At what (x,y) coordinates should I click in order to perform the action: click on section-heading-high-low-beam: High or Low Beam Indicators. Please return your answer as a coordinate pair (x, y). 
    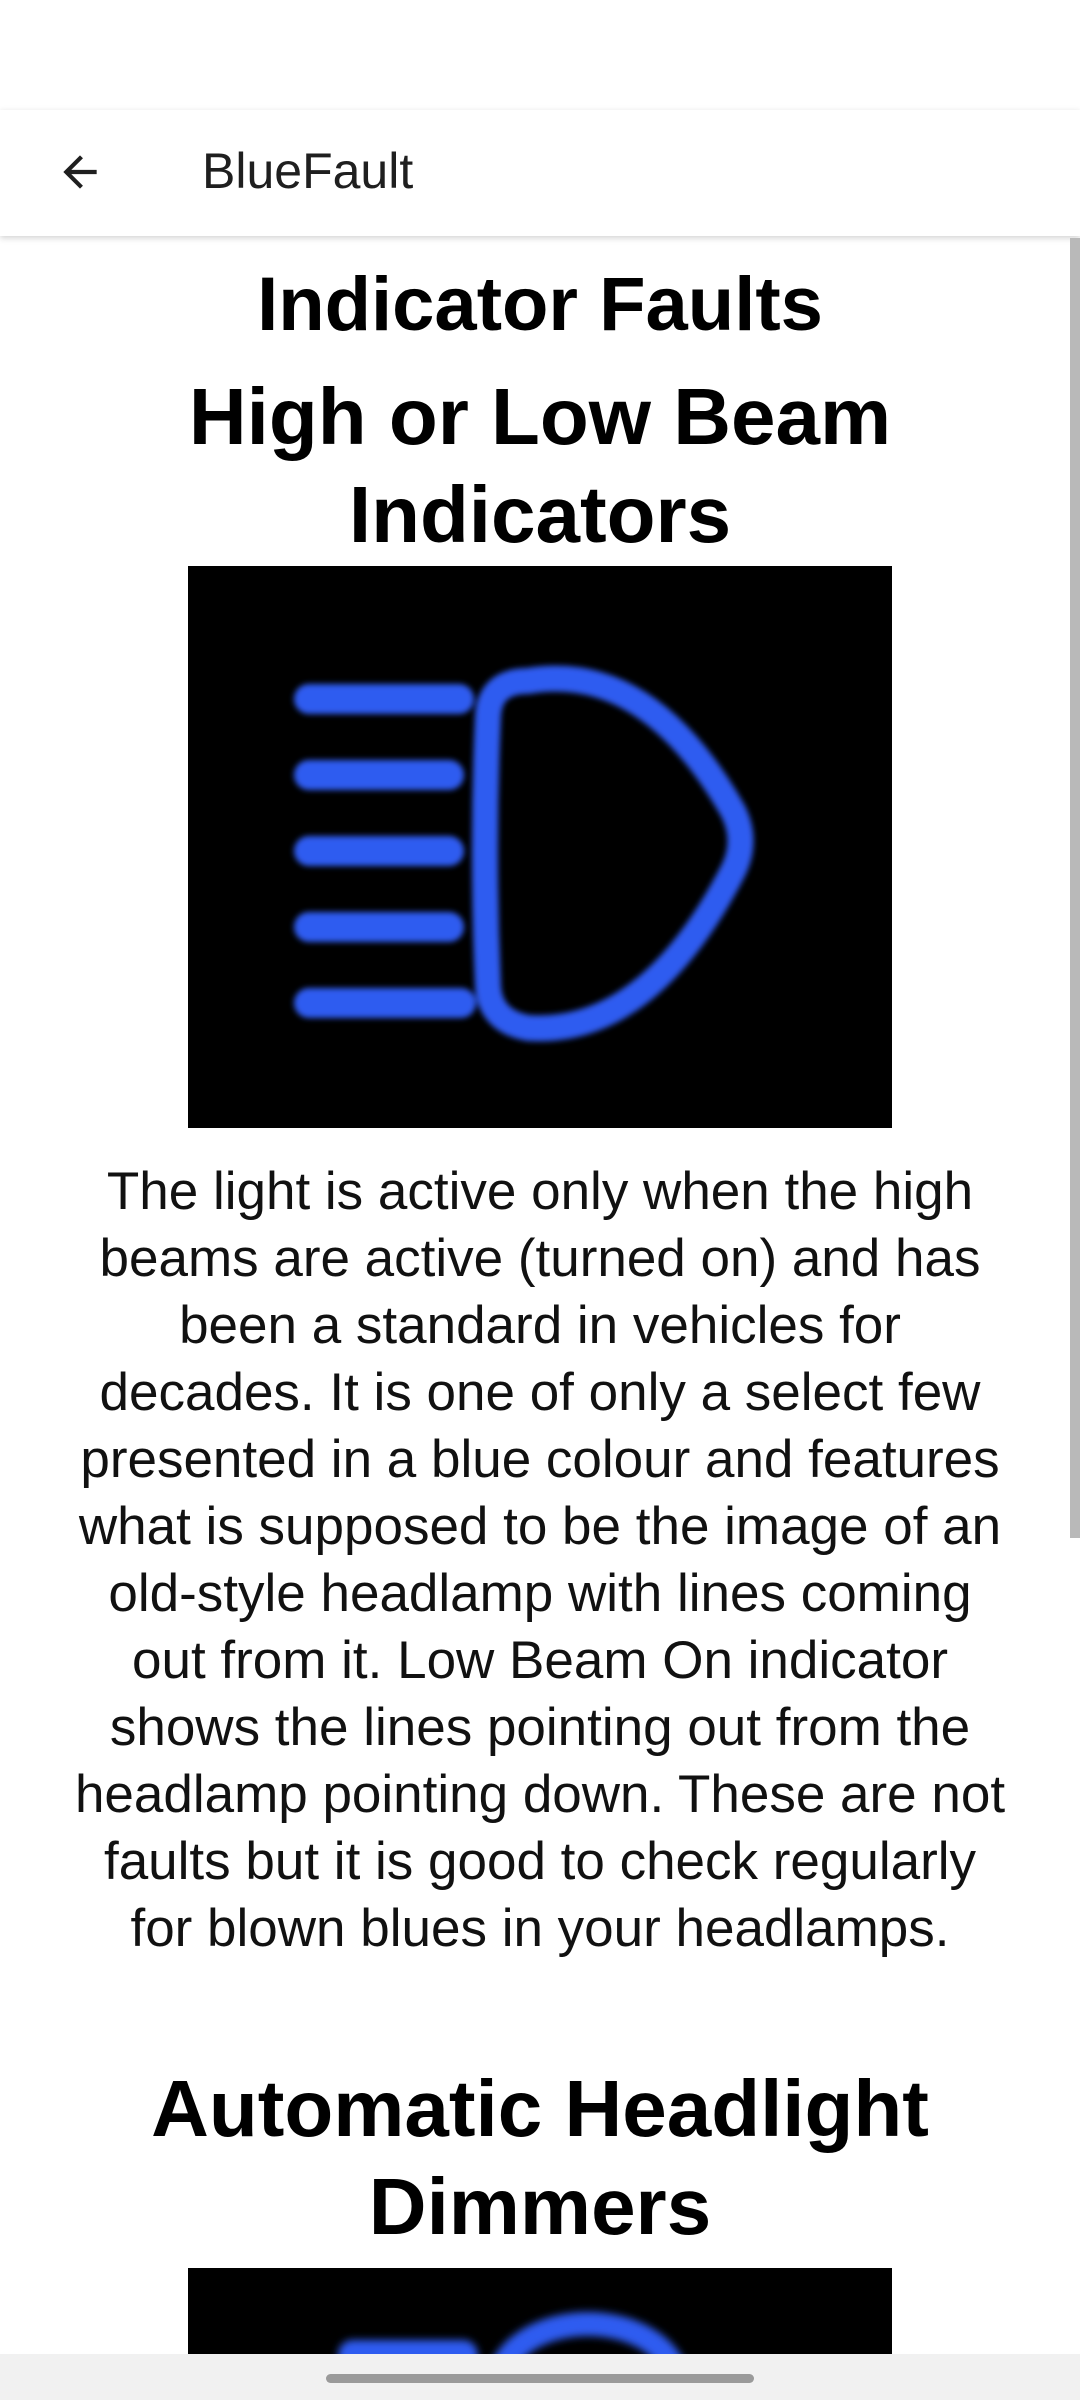
    Looking at the image, I should click on (540, 465).